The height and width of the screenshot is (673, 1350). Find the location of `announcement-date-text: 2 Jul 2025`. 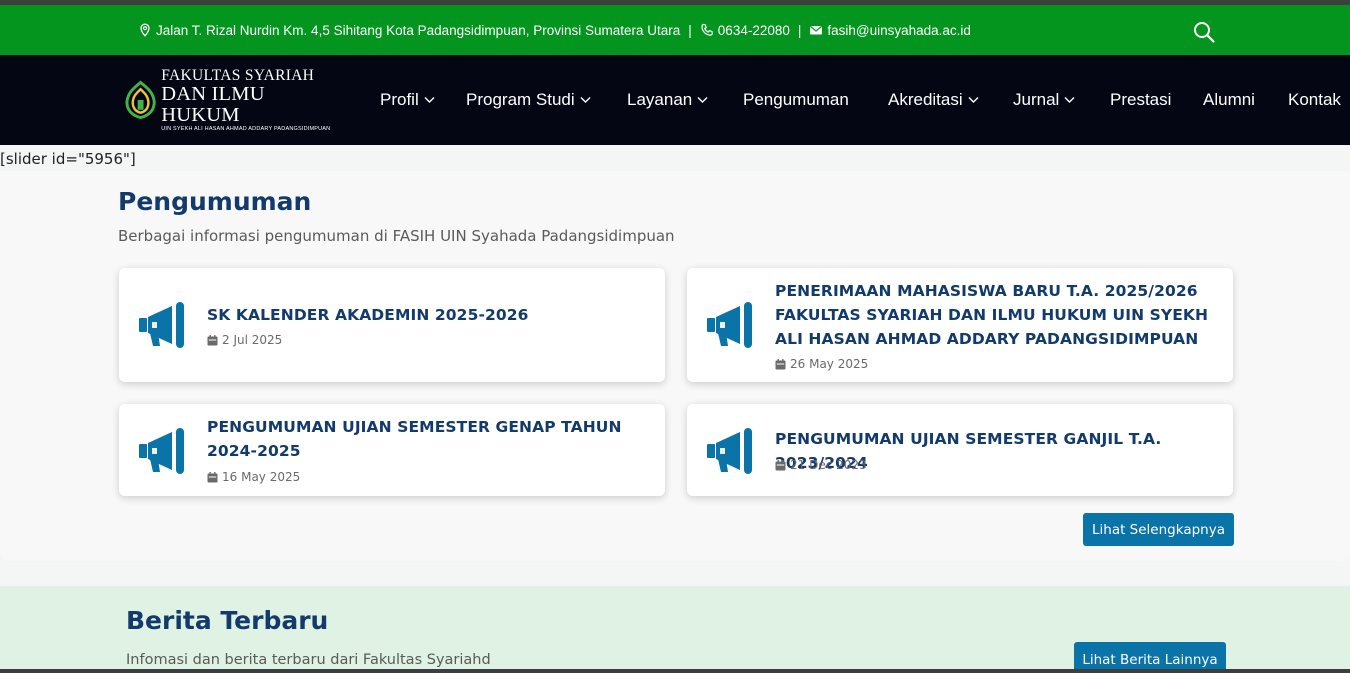

announcement-date-text: 2 Jul 2025 is located at coordinates (252, 340).